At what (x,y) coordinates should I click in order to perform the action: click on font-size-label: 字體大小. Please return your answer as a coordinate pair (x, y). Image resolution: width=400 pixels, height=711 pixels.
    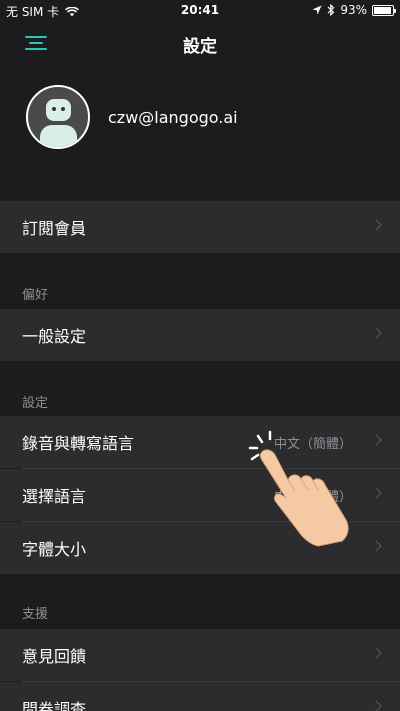
    Looking at the image, I should click on (54, 549).